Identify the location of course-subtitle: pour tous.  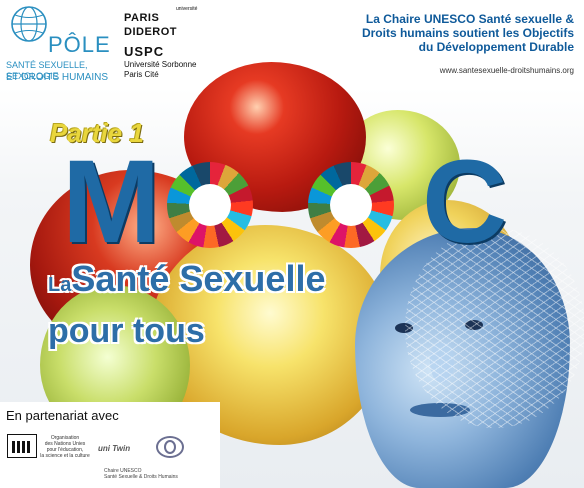
(126, 331).